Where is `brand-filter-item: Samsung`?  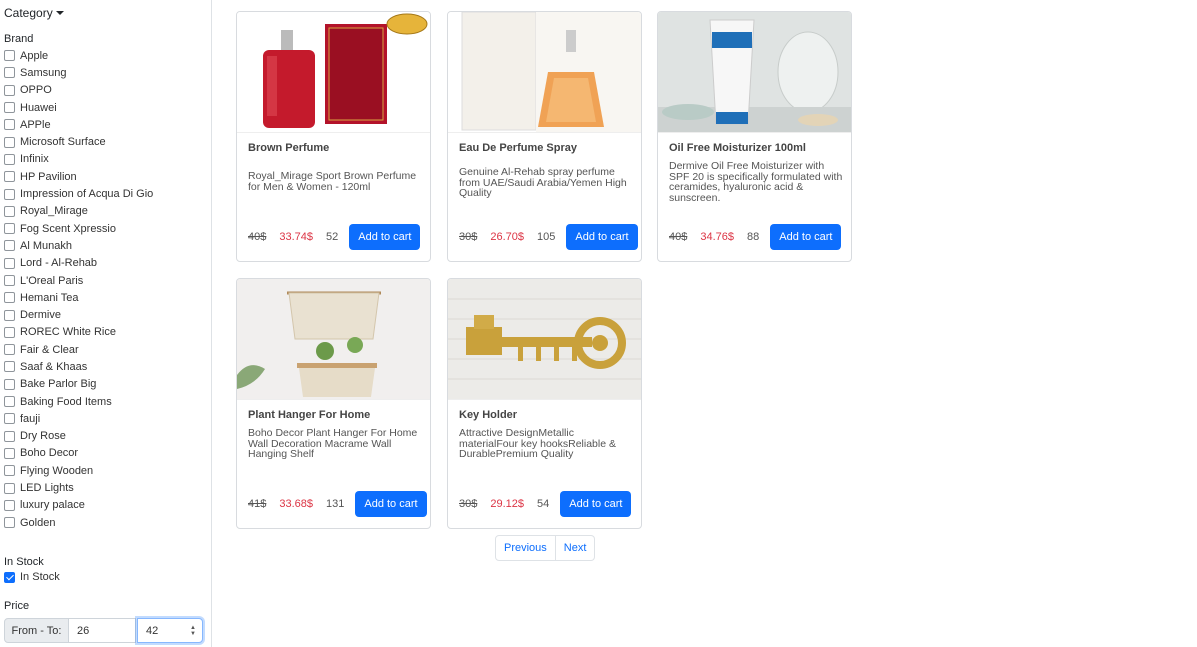 brand-filter-item: Samsung is located at coordinates (78, 72).